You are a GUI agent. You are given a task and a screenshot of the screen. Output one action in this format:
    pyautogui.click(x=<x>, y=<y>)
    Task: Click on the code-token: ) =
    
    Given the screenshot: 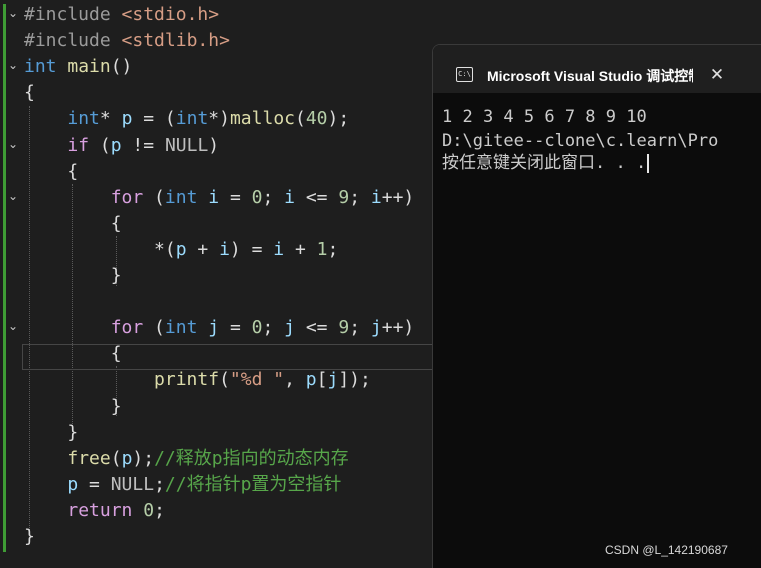 What is the action you would take?
    pyautogui.click(x=251, y=249)
    